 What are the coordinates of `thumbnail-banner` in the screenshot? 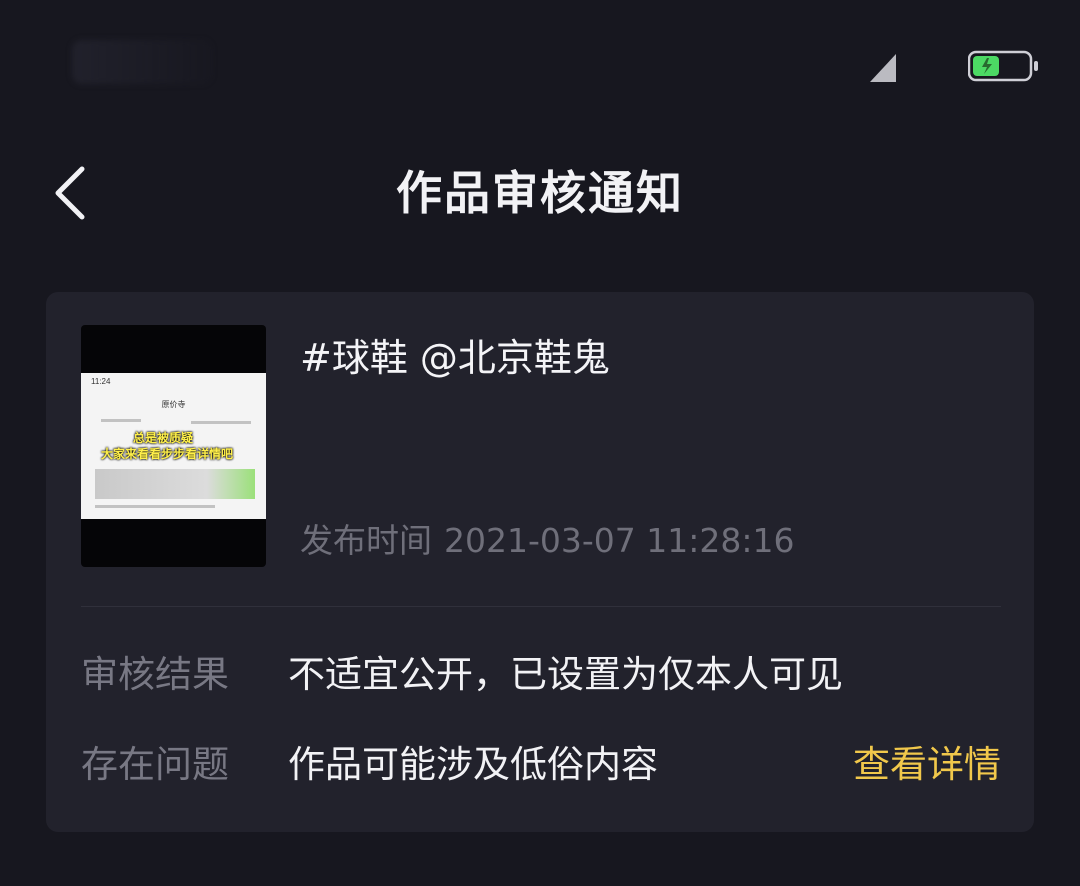 It's located at (175, 484).